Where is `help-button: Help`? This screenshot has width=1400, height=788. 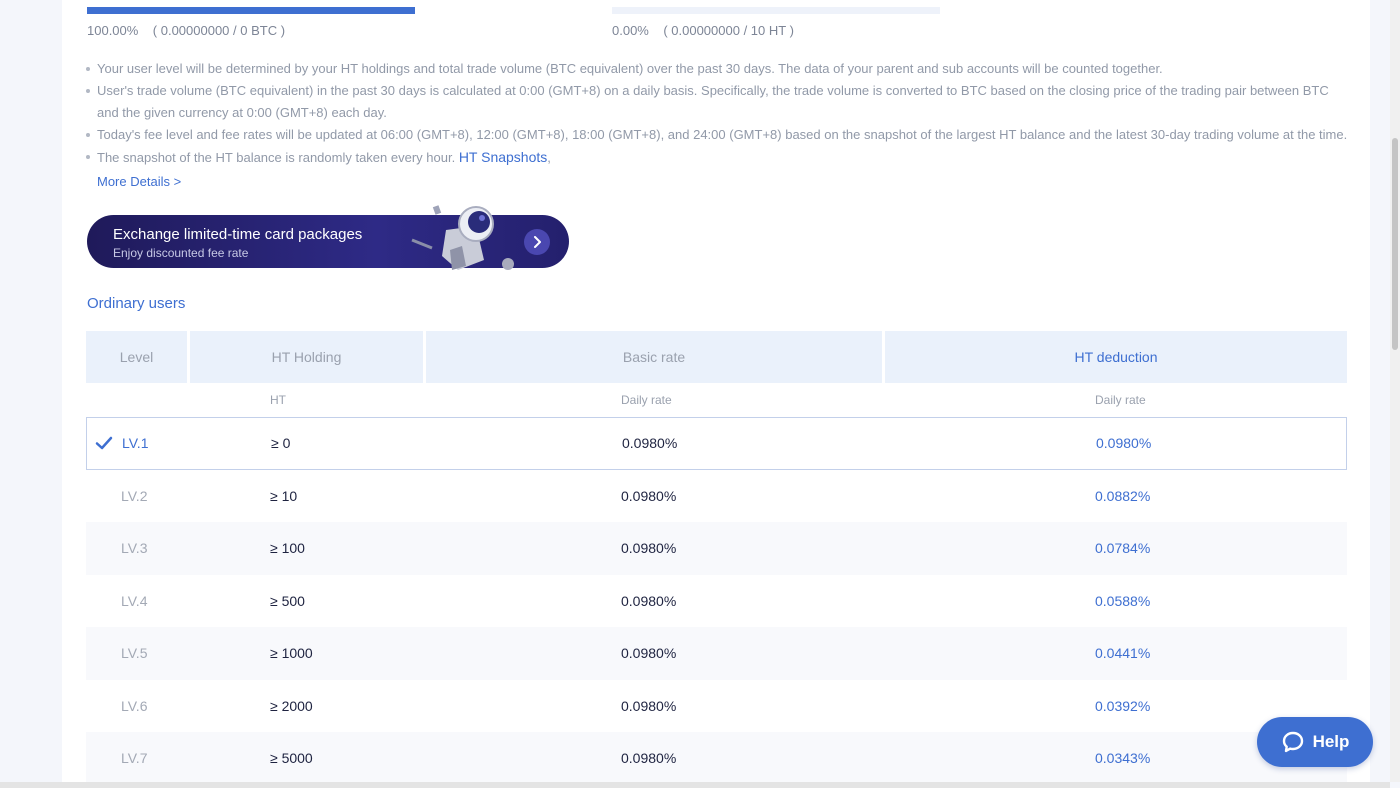
help-button: Help is located at coordinates (1315, 742).